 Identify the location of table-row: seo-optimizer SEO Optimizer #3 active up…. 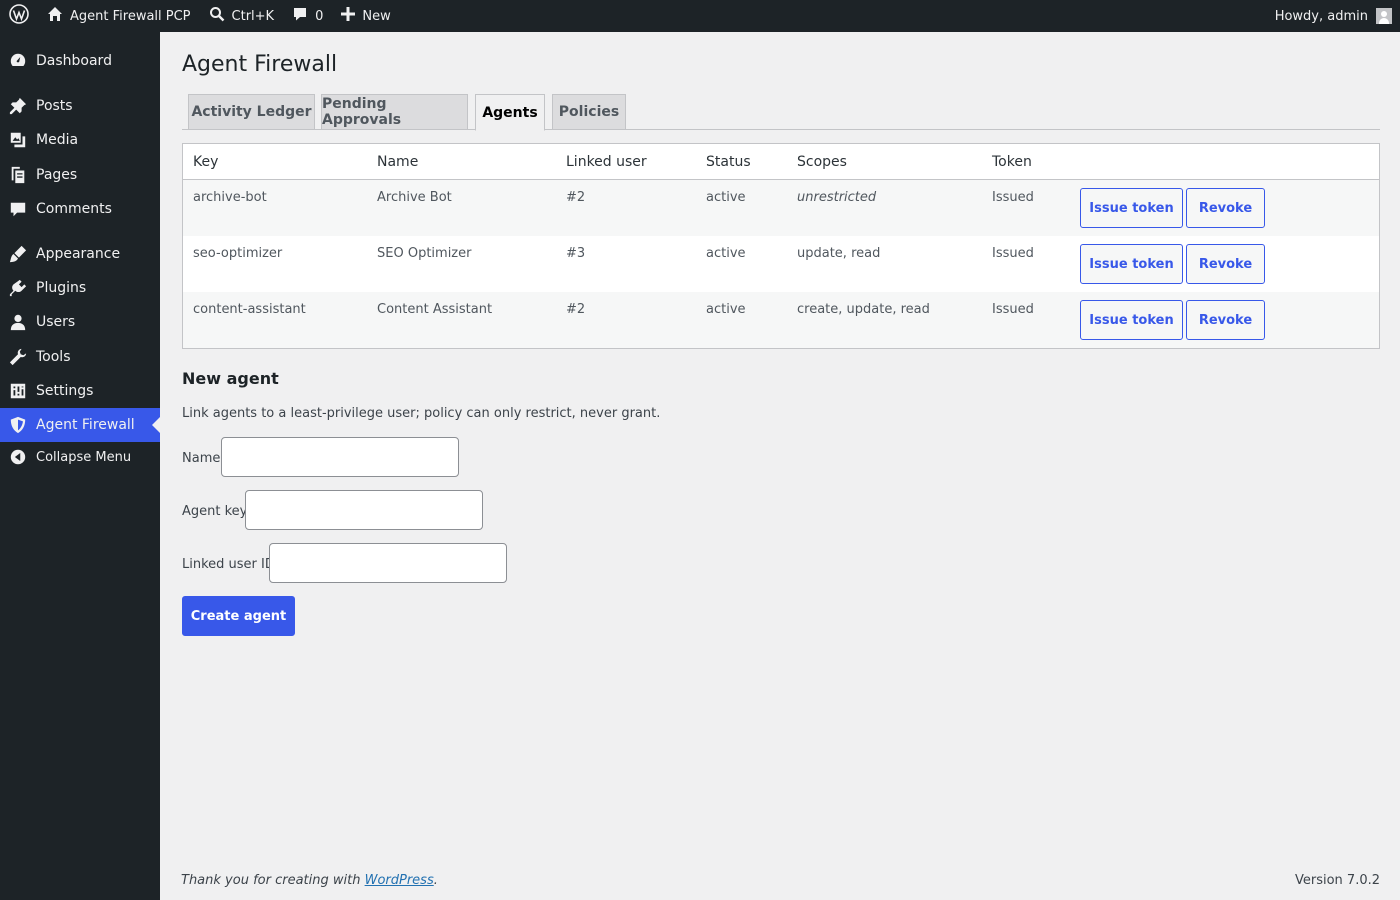
(781, 264).